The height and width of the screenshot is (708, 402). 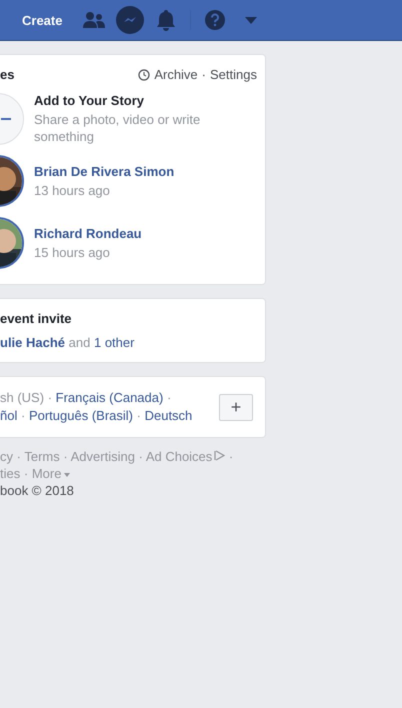 I want to click on language-link: Deutsch, so click(x=168, y=415).